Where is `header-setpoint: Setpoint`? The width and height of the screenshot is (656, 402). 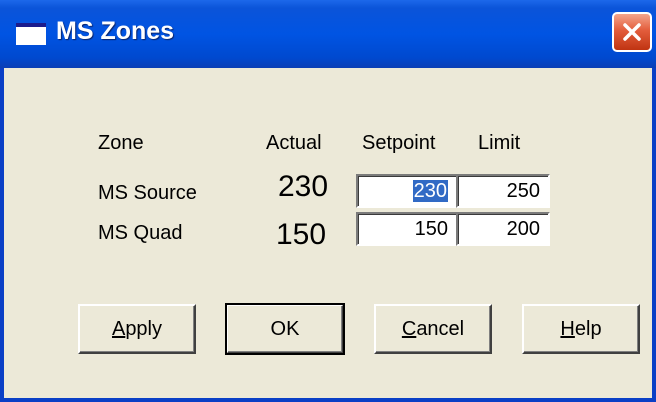
header-setpoint: Setpoint is located at coordinates (399, 143).